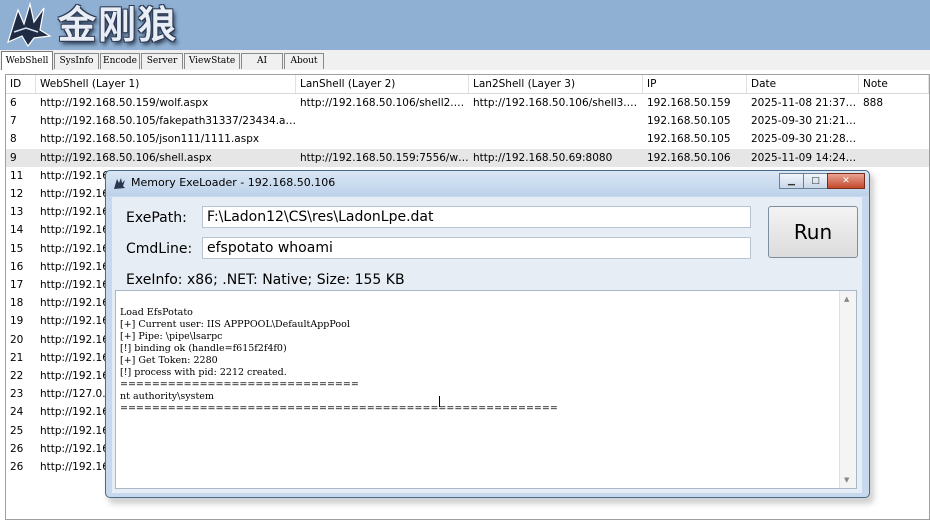 Image resolution: width=930 pixels, height=520 pixels. I want to click on cell-id: 16, so click(17, 266).